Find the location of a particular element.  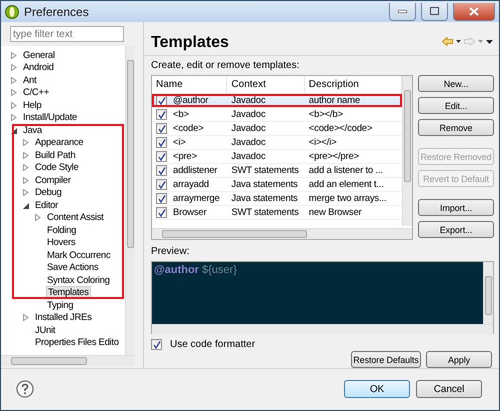

table-cell: <i></i> is located at coordinates (322, 142).